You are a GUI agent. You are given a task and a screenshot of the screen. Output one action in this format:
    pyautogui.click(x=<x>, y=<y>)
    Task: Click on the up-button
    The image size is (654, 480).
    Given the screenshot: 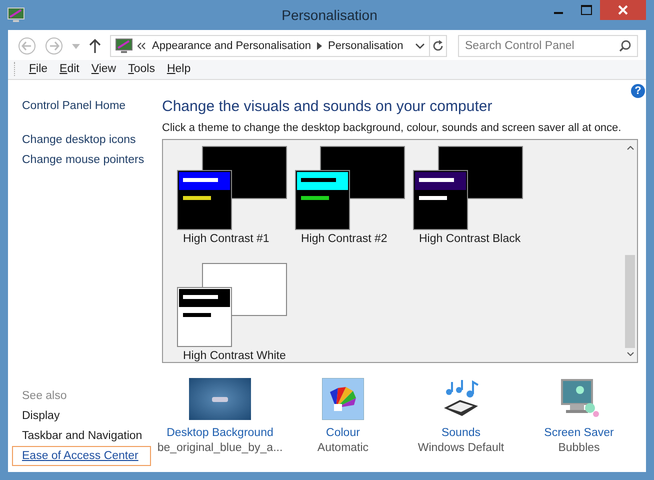 What is the action you would take?
    pyautogui.click(x=95, y=46)
    